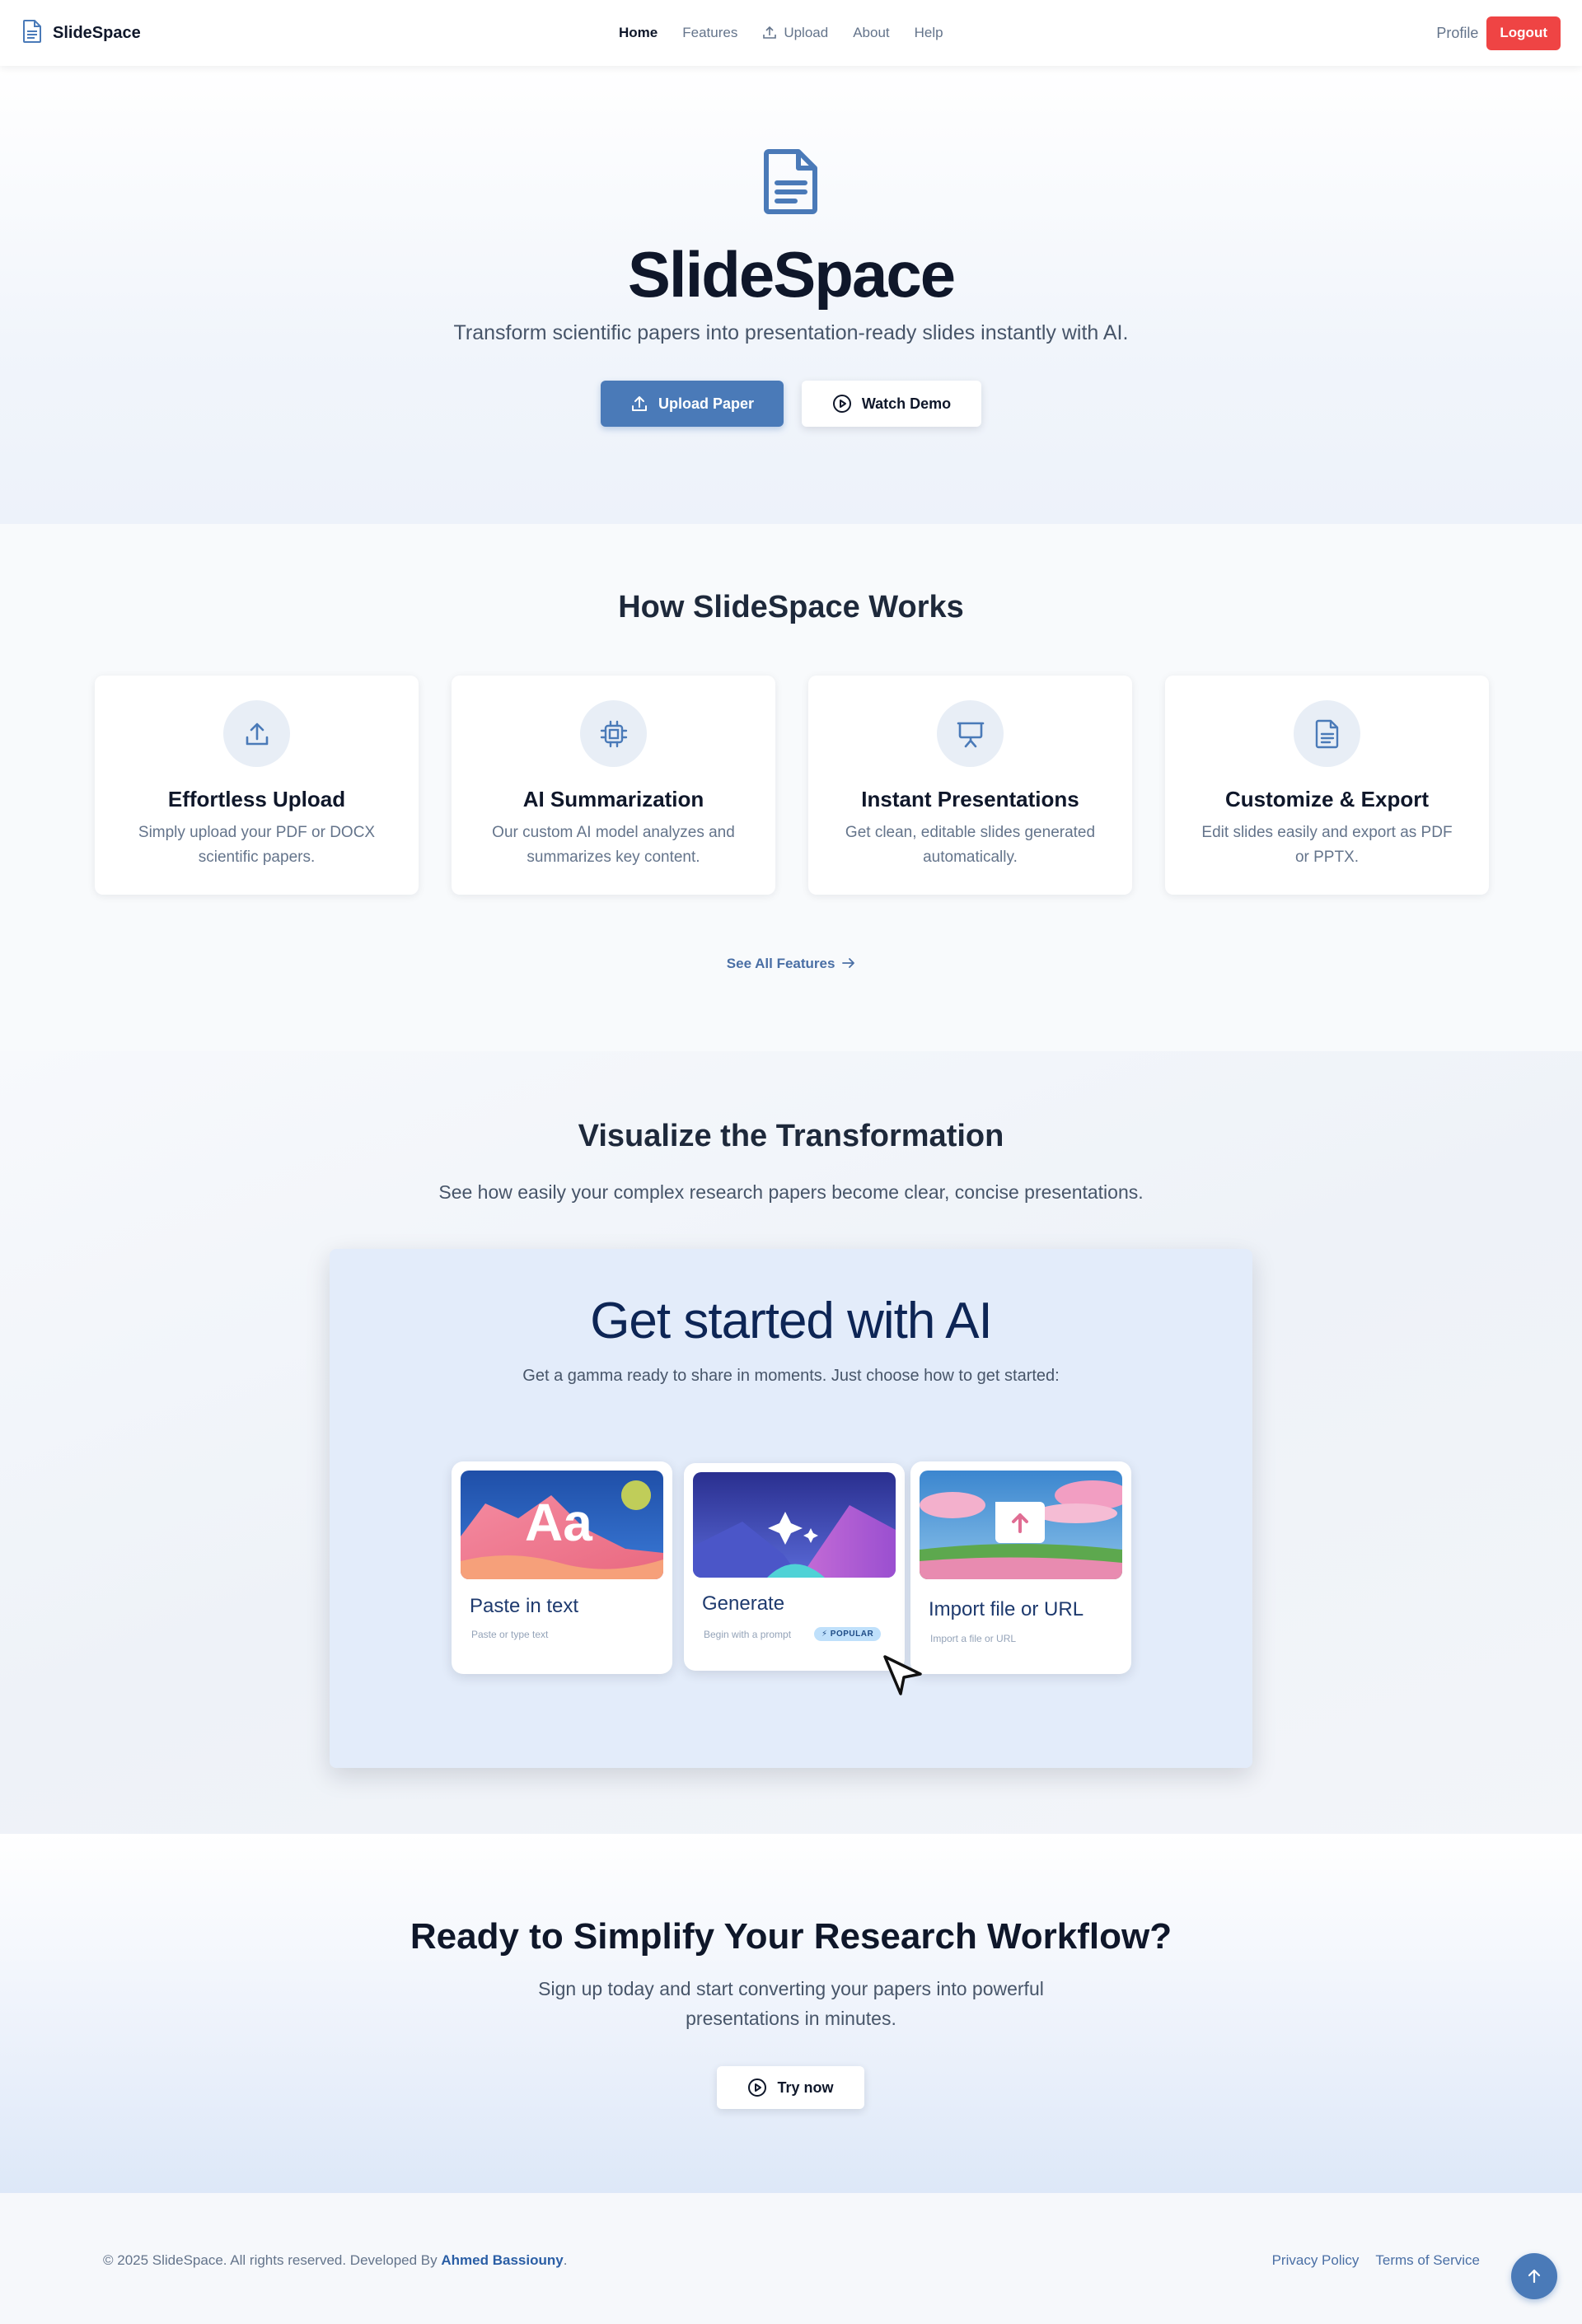  I want to click on option-import-file: Import file or URL Import a file or URL, so click(1020, 1567).